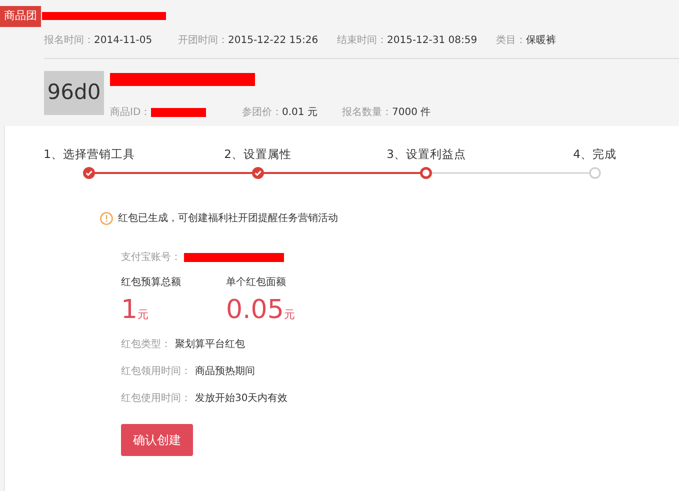  What do you see at coordinates (426, 154) in the screenshot?
I see `step-label: 3、设置利益点` at bounding box center [426, 154].